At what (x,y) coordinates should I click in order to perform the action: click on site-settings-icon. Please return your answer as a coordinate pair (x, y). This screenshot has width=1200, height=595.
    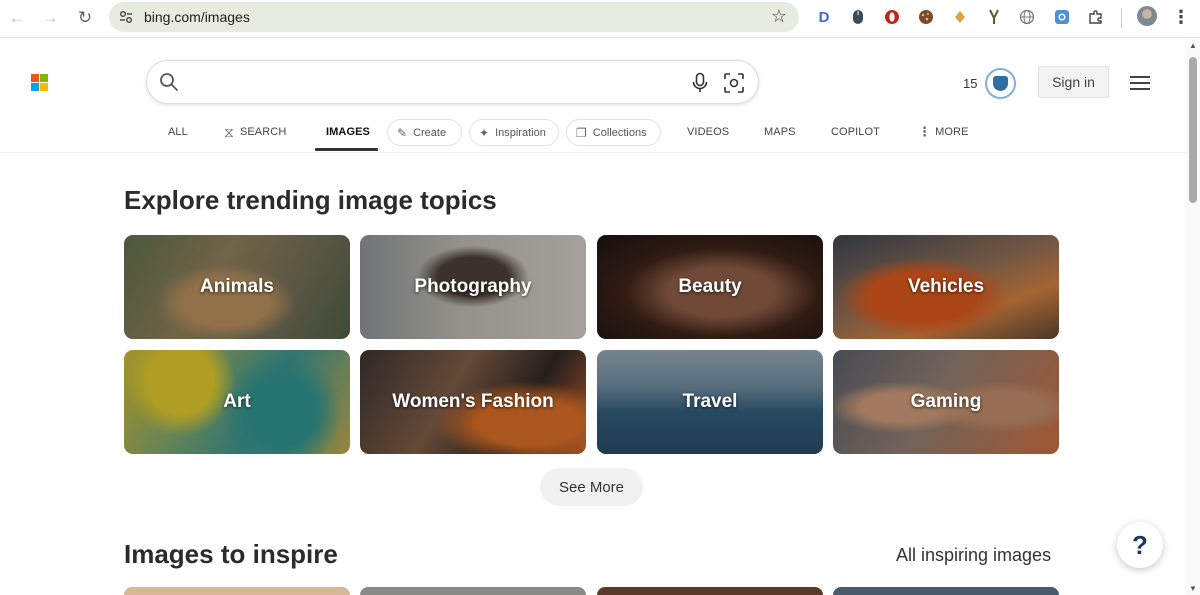
    Looking at the image, I should click on (126, 17).